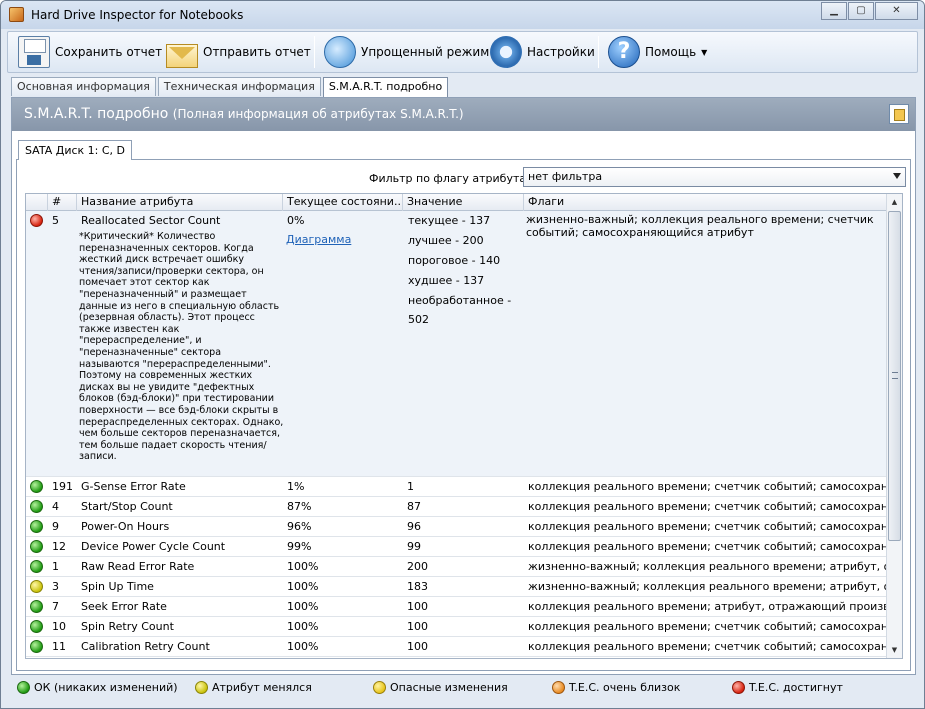 The height and width of the screenshot is (709, 925). Describe the element at coordinates (296, 220) in the screenshot. I see `row-state: 0%` at that location.